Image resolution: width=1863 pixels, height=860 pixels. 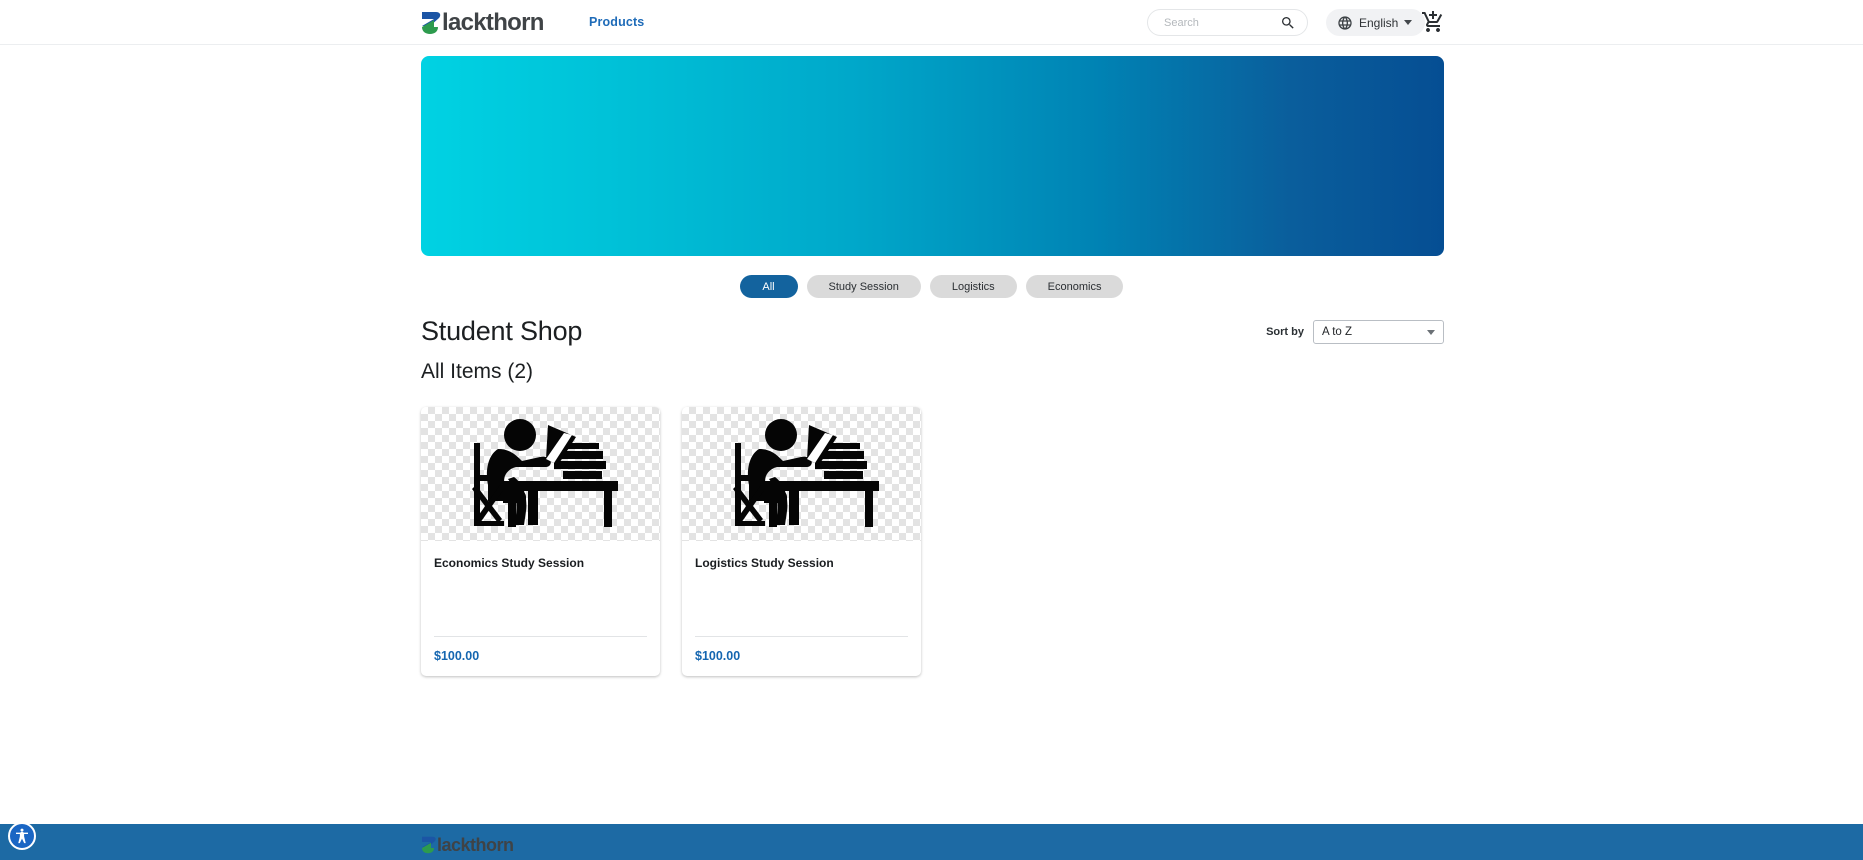 I want to click on accessibility-person-icon, so click(x=22, y=836).